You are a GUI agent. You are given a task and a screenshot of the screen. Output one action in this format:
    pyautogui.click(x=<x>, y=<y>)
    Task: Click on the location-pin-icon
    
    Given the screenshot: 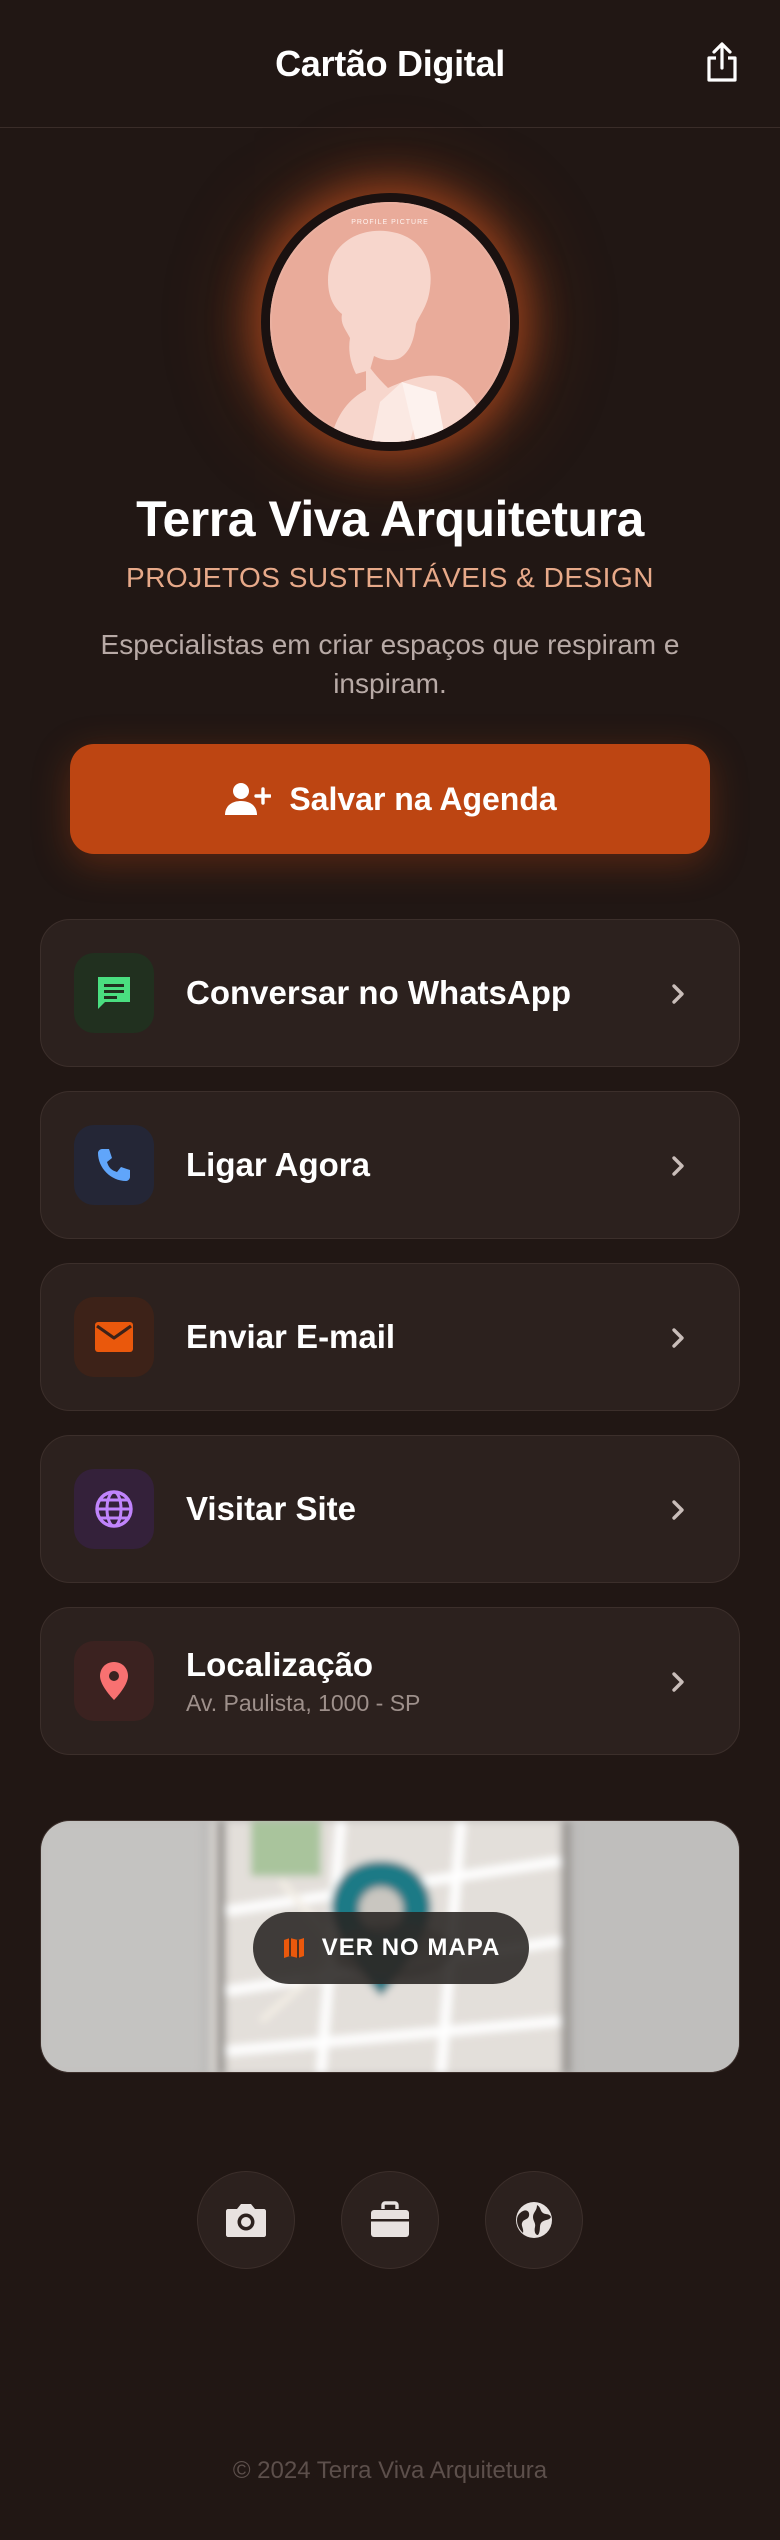 What is the action you would take?
    pyautogui.click(x=114, y=1681)
    